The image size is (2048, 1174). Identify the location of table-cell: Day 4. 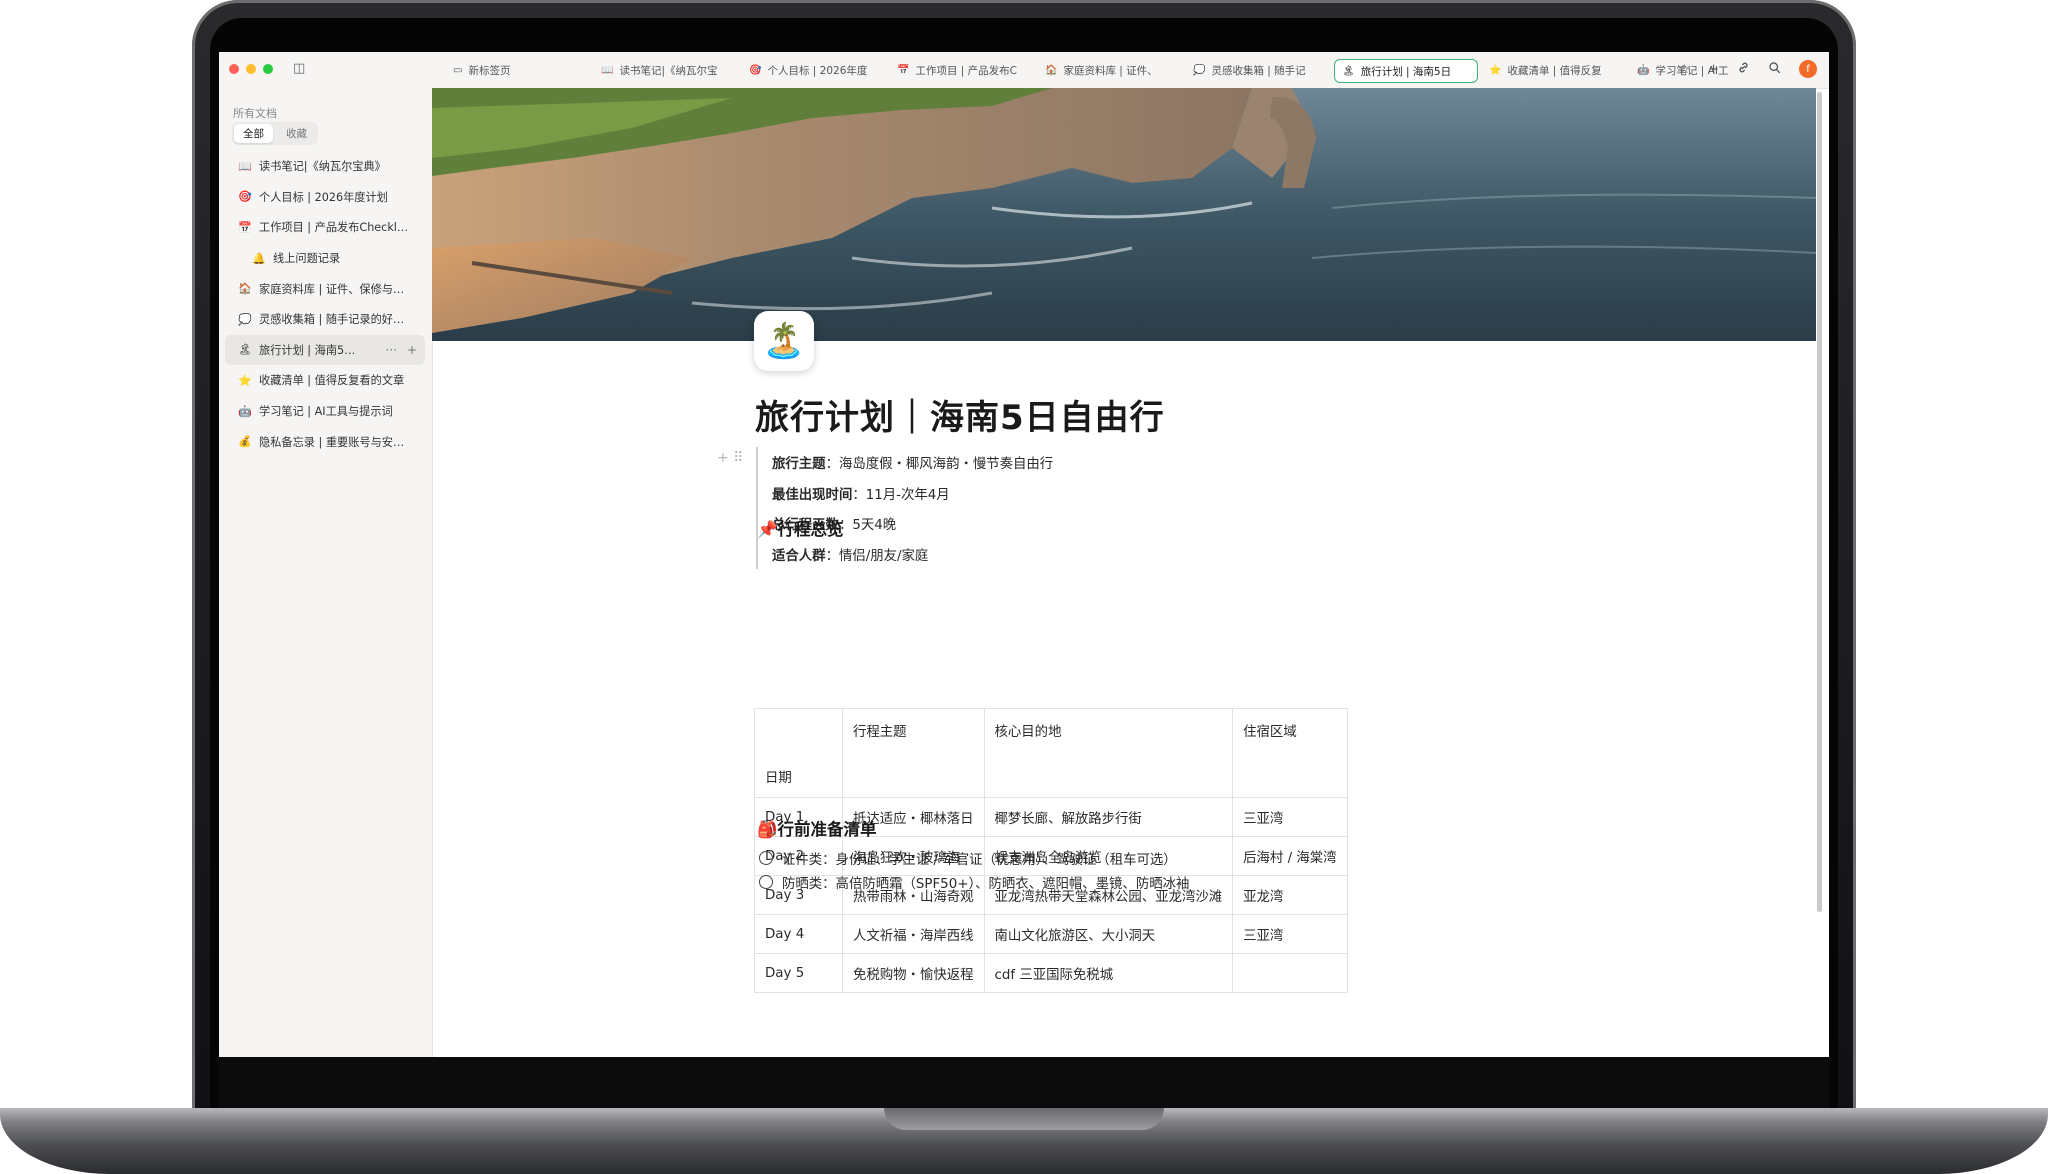
(798, 934).